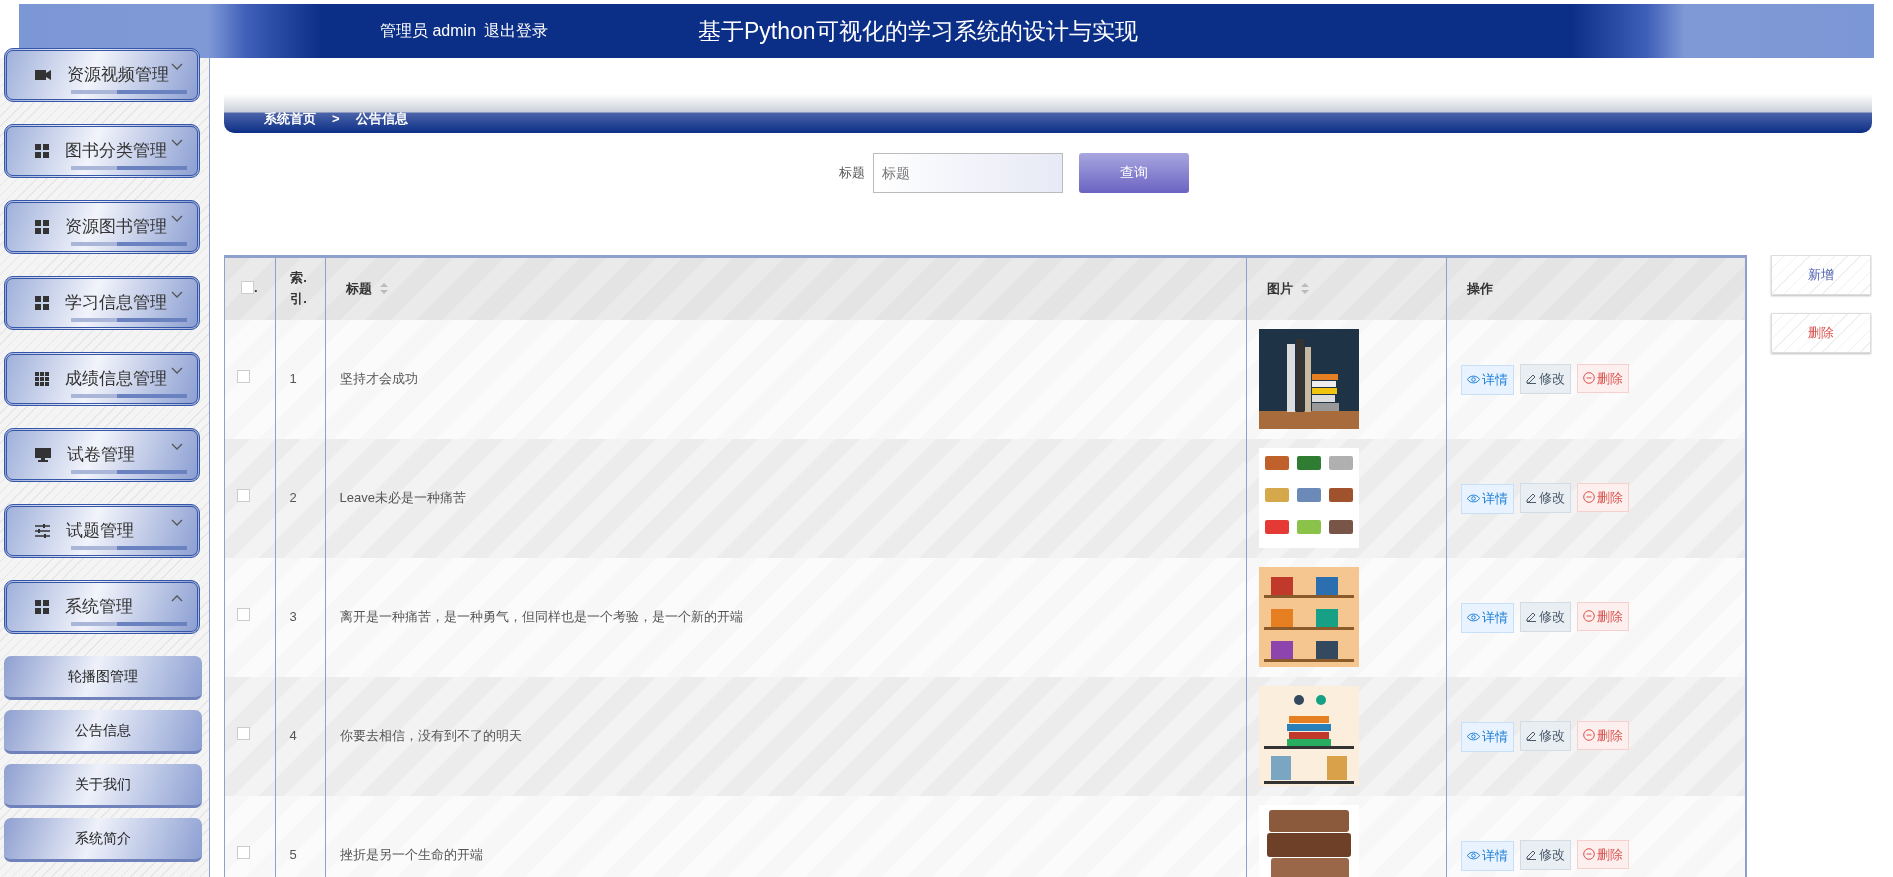 Image resolution: width=1893 pixels, height=877 pixels. Describe the element at coordinates (516, 31) in the screenshot. I see `logout-link: 退出登录` at that location.